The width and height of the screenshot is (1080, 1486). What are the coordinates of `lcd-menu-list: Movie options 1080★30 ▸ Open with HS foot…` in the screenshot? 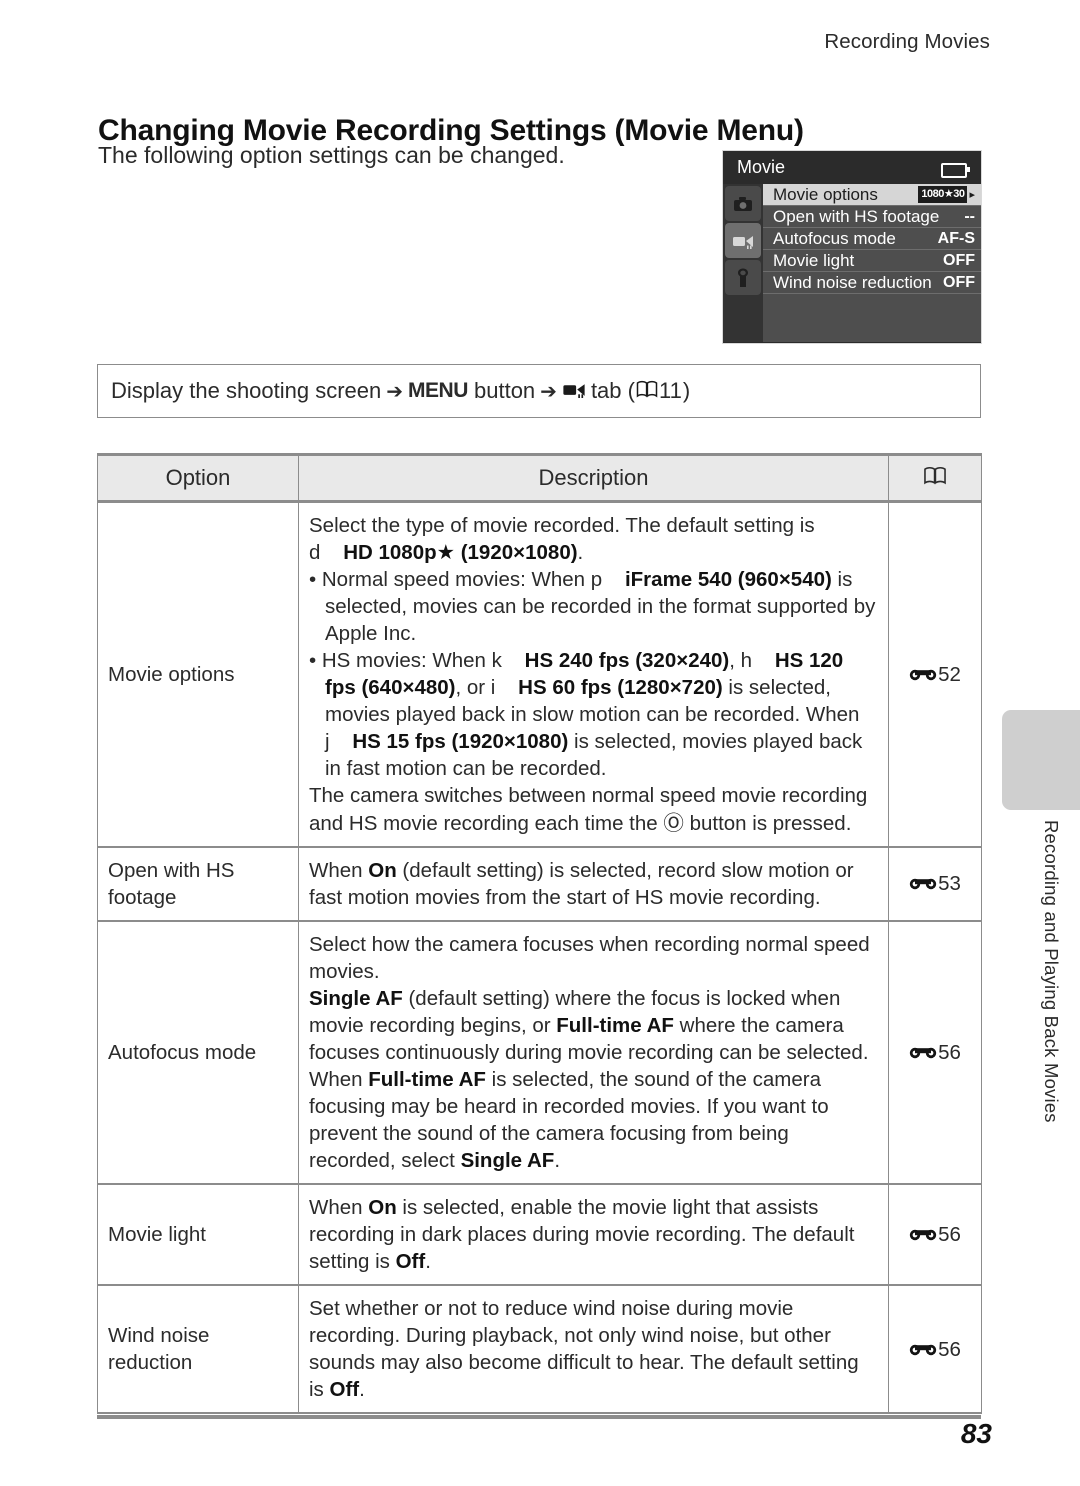 It's located at (872, 263).